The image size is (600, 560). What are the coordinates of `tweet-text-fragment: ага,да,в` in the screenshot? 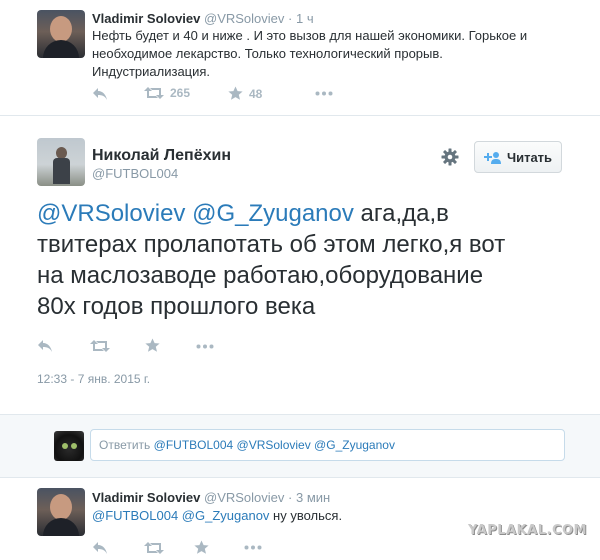 It's located at (401, 213).